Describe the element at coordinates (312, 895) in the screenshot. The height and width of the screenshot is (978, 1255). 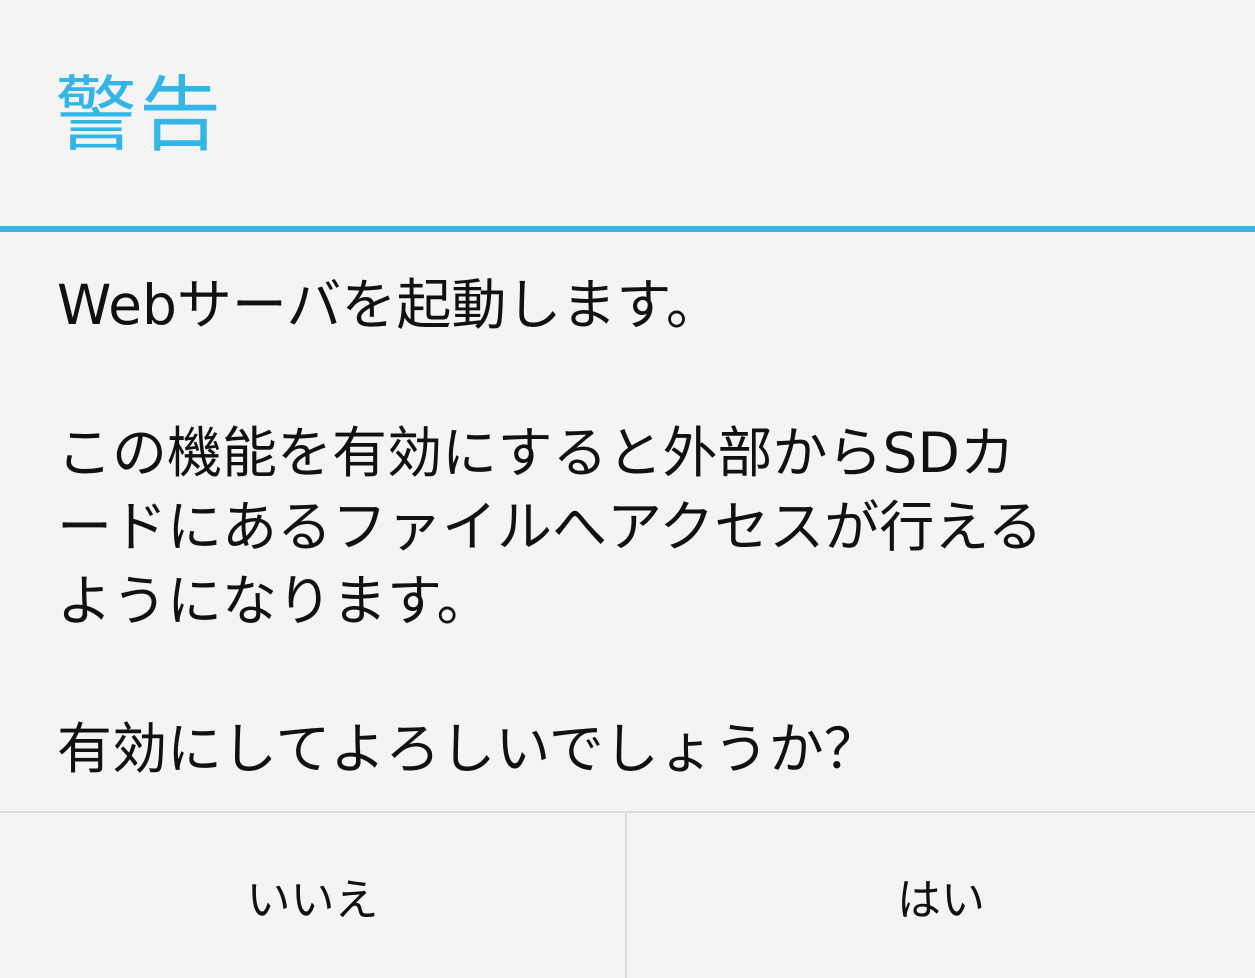
I see `no-button: いいえ` at that location.